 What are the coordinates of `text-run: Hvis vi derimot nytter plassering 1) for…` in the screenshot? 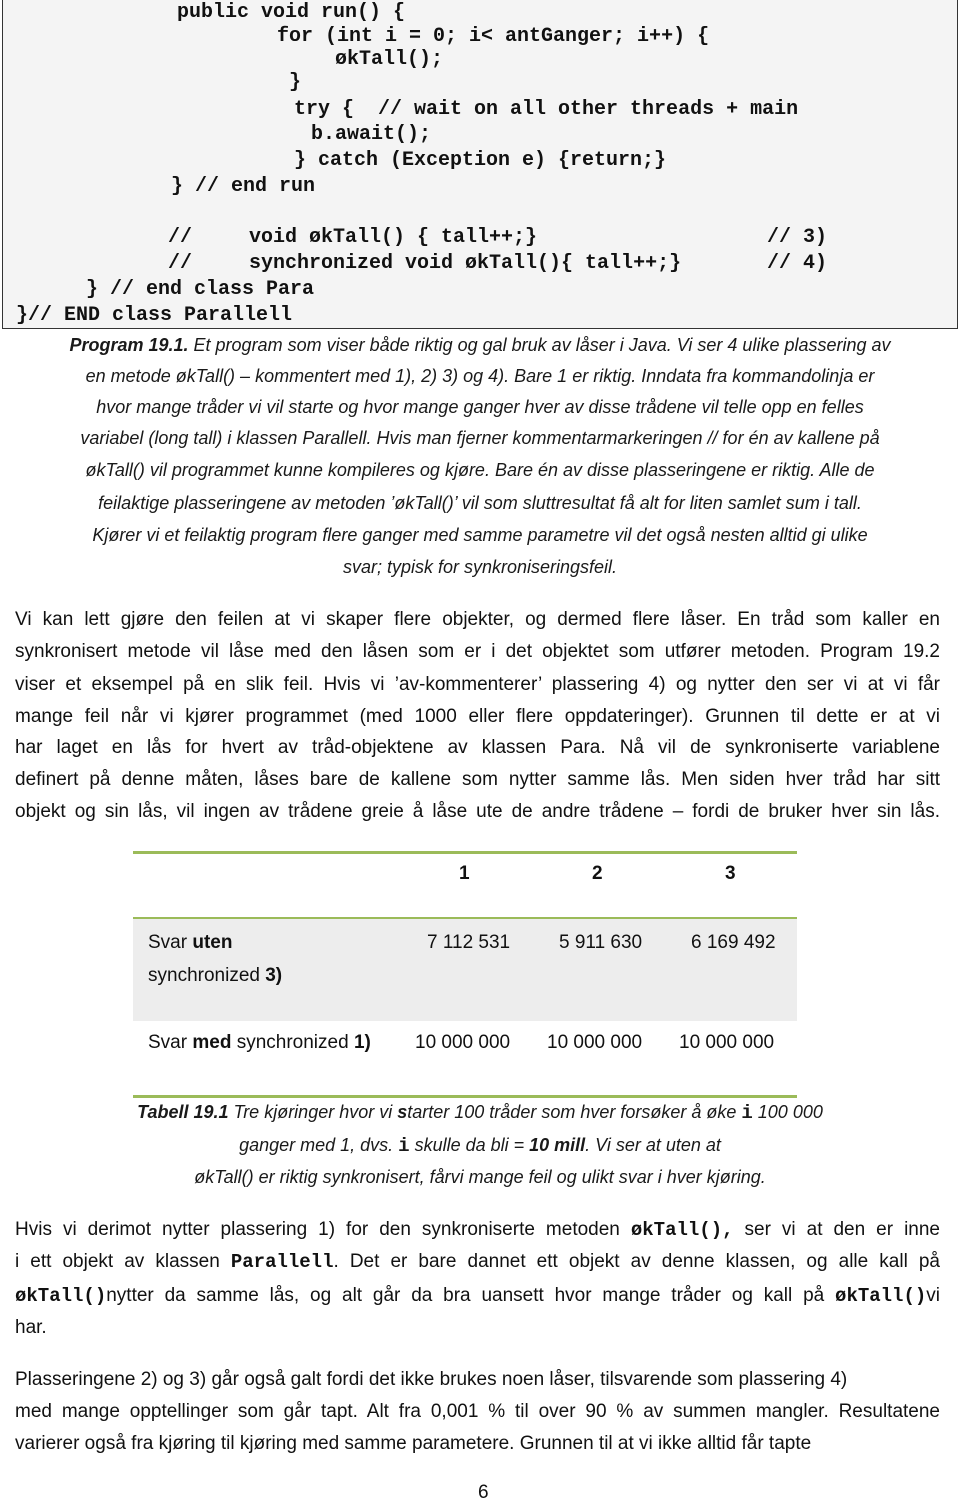 It's located at (323, 1229).